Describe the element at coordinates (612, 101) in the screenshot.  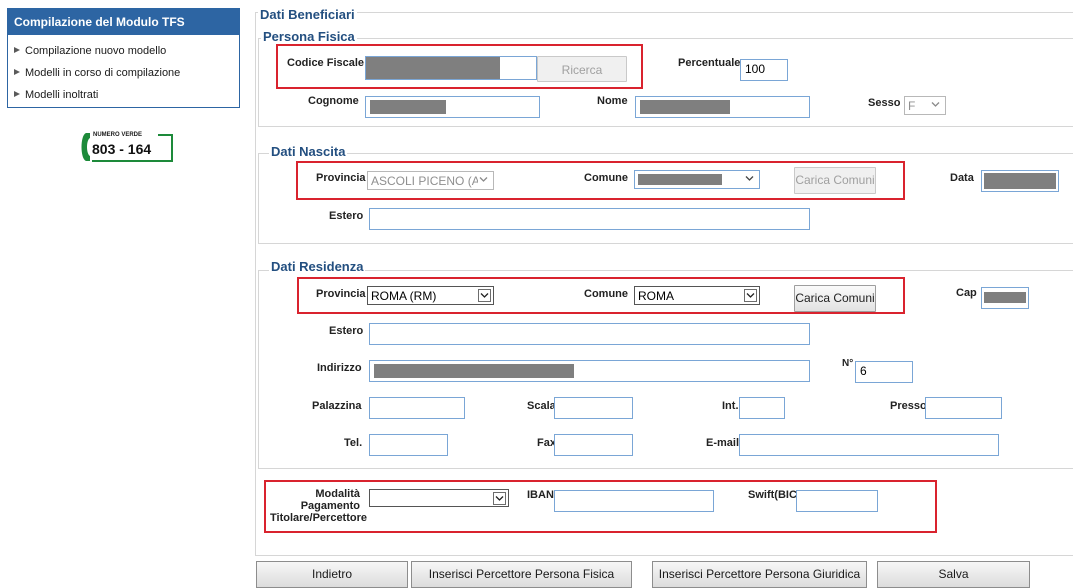
I see `nome-label: Nome` at that location.